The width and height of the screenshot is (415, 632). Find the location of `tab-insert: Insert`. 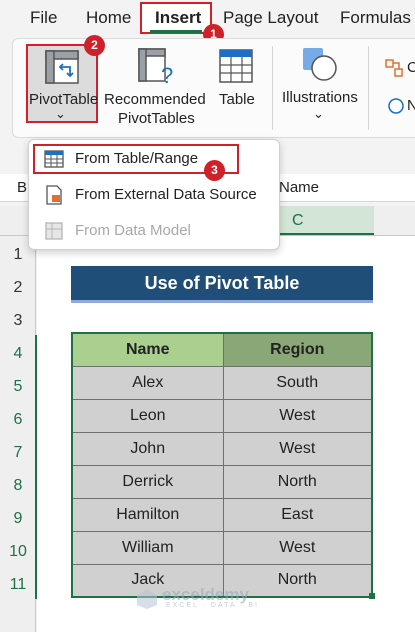

tab-insert: Insert is located at coordinates (178, 18).